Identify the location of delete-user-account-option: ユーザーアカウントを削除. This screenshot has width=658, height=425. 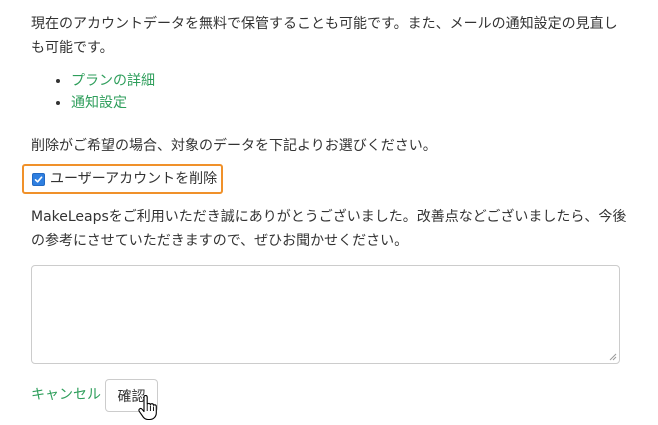
(124, 179).